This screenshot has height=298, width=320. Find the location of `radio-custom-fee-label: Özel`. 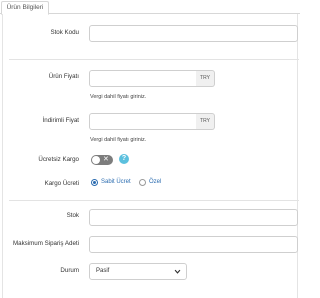

radio-custom-fee-label: Özel is located at coordinates (155, 182).